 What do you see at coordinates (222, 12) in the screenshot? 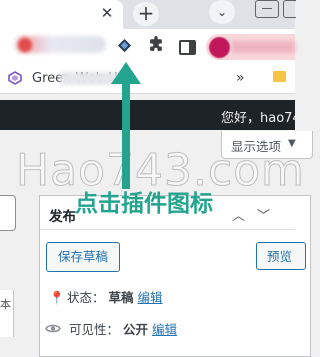
I see `tab-search-button: ⌄` at bounding box center [222, 12].